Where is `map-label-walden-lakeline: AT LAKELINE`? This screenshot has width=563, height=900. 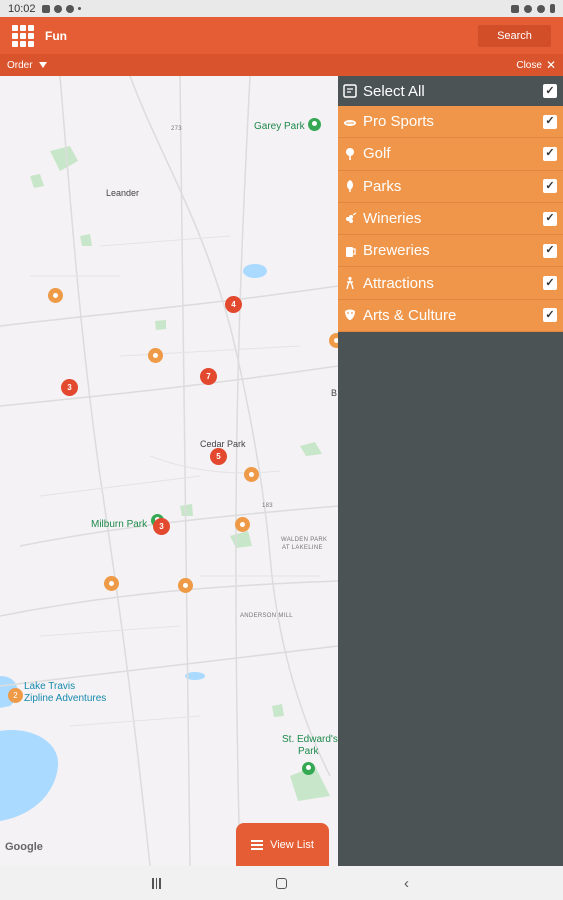 map-label-walden-lakeline: AT LAKELINE is located at coordinates (302, 548).